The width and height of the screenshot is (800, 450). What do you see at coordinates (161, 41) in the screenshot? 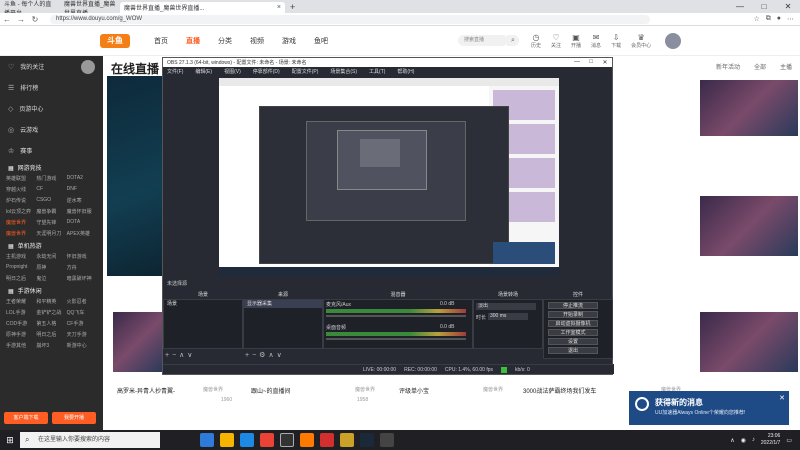
I see `nav-home: 首页` at bounding box center [161, 41].